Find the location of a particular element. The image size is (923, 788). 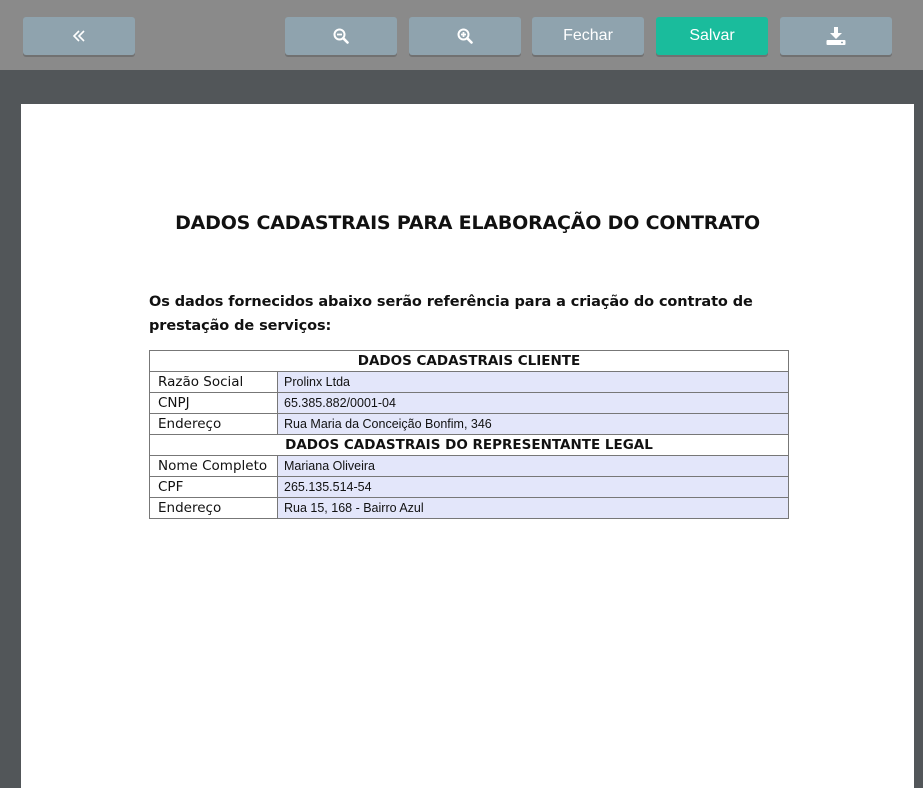

cnpj-field: 65.385.882/0001-04 is located at coordinates (533, 403).